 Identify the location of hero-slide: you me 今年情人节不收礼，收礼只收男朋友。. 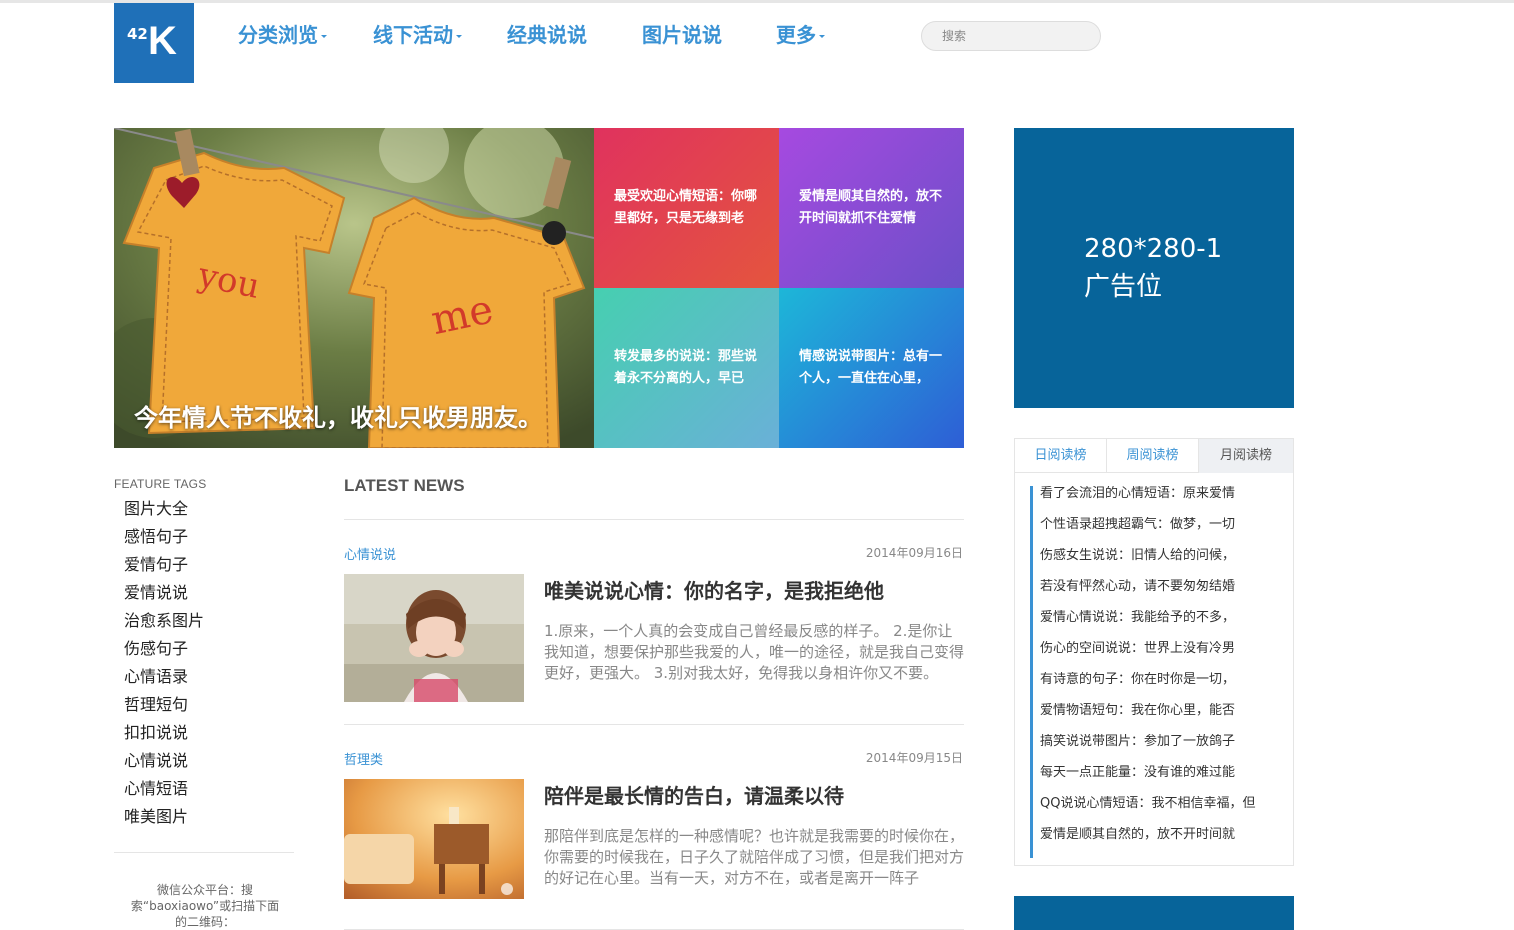
(354, 288).